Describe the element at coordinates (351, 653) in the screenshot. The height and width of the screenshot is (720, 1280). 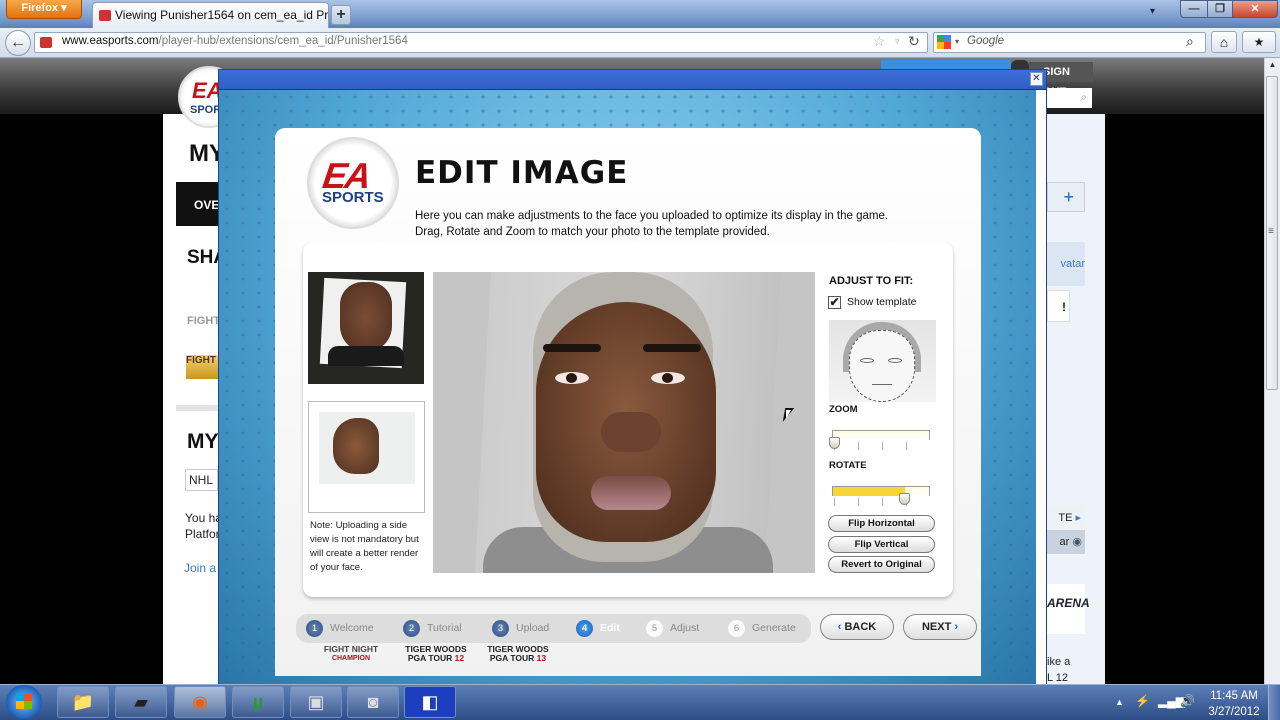
I see `fight-night-champion-logo: FIGHT NIGHT CHAMPION` at that location.